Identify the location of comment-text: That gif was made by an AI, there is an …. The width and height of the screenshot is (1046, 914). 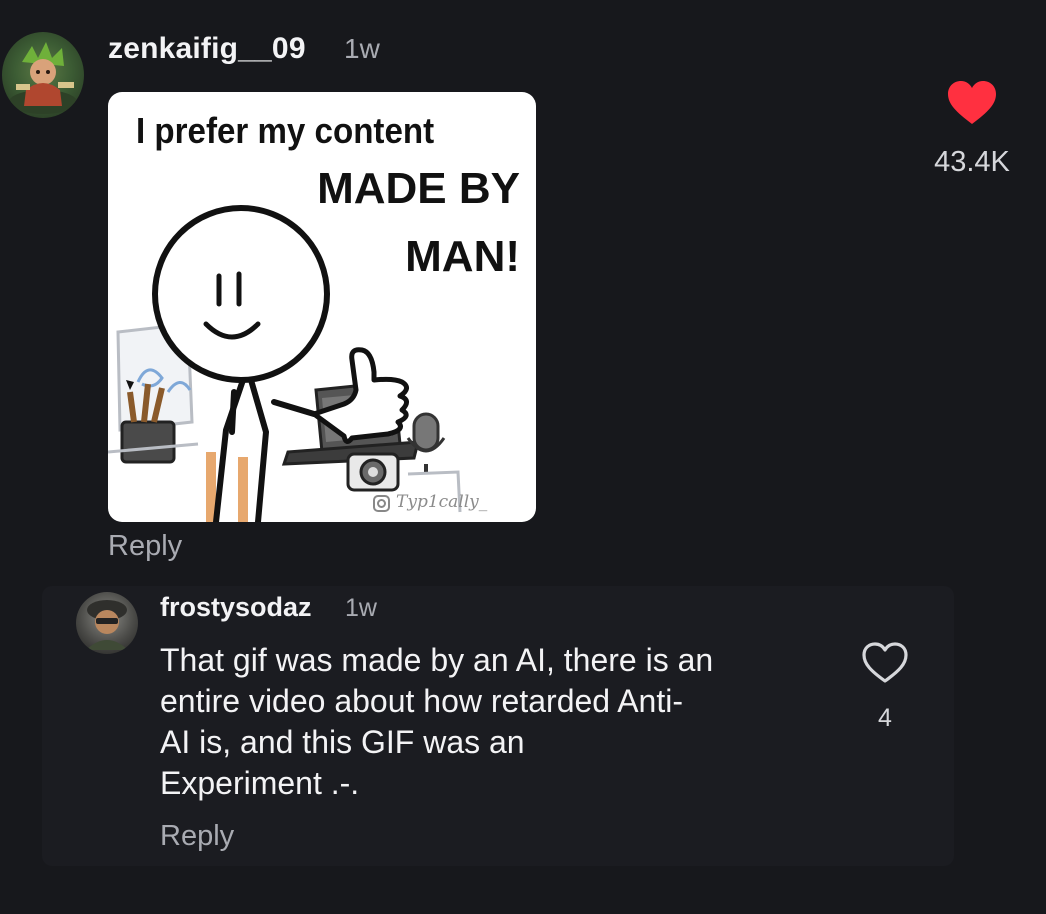
(490, 722).